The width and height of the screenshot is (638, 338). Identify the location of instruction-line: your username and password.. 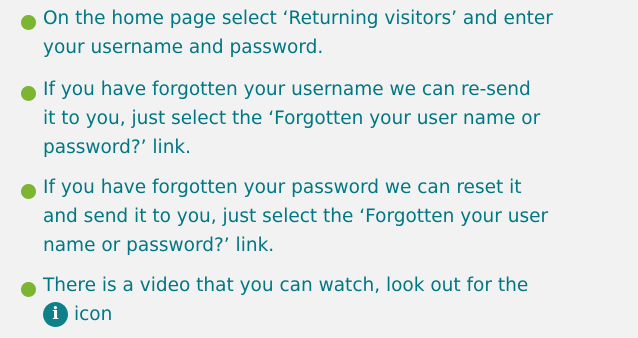
(183, 47).